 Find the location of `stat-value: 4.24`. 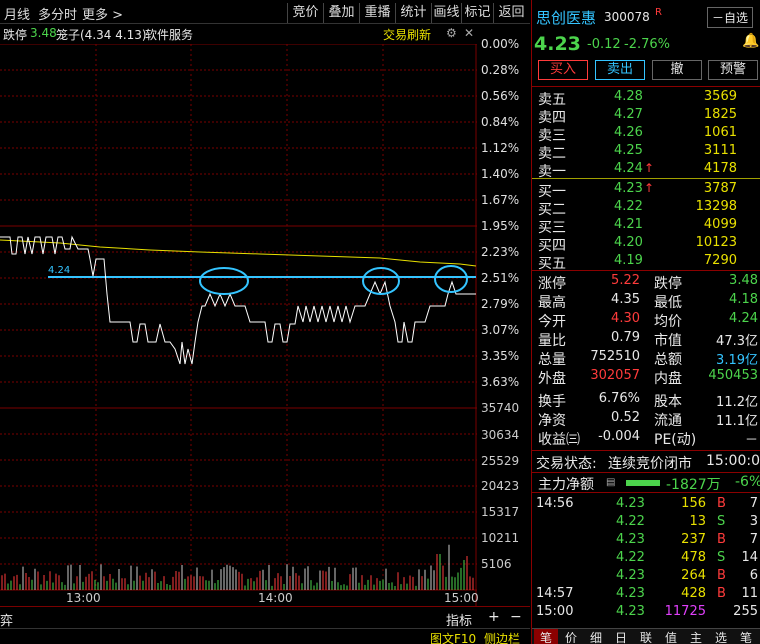

stat-value: 4.24 is located at coordinates (743, 318).